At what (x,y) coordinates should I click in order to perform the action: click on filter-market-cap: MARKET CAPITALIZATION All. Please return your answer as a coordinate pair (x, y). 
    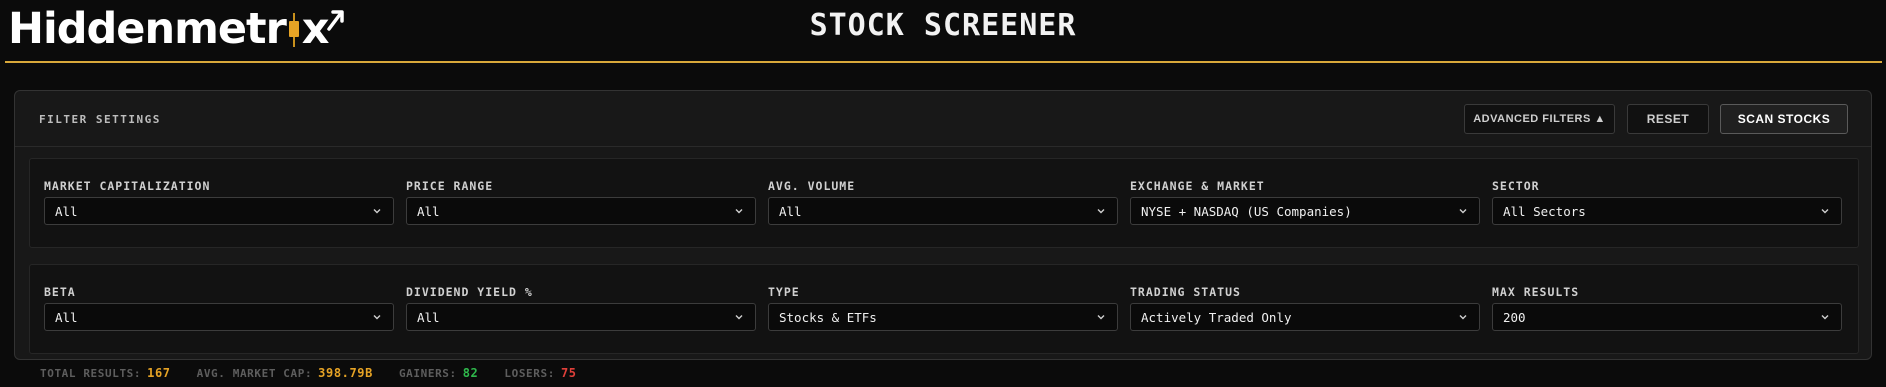
    Looking at the image, I should click on (219, 203).